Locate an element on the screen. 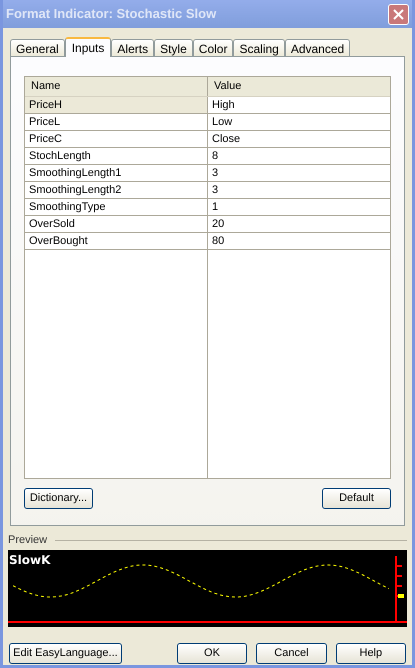 This screenshot has width=415, height=668. cancel-button: Cancel is located at coordinates (291, 653).